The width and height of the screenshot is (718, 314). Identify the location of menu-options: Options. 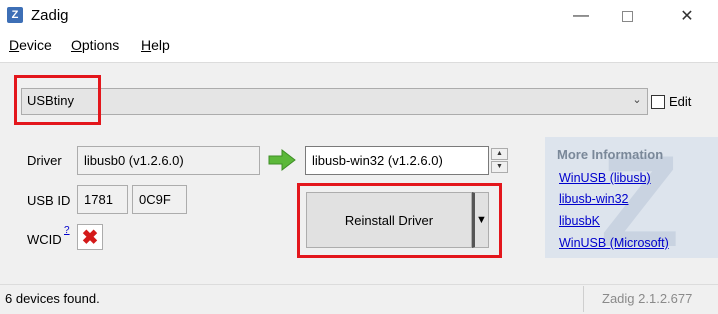
(95, 45).